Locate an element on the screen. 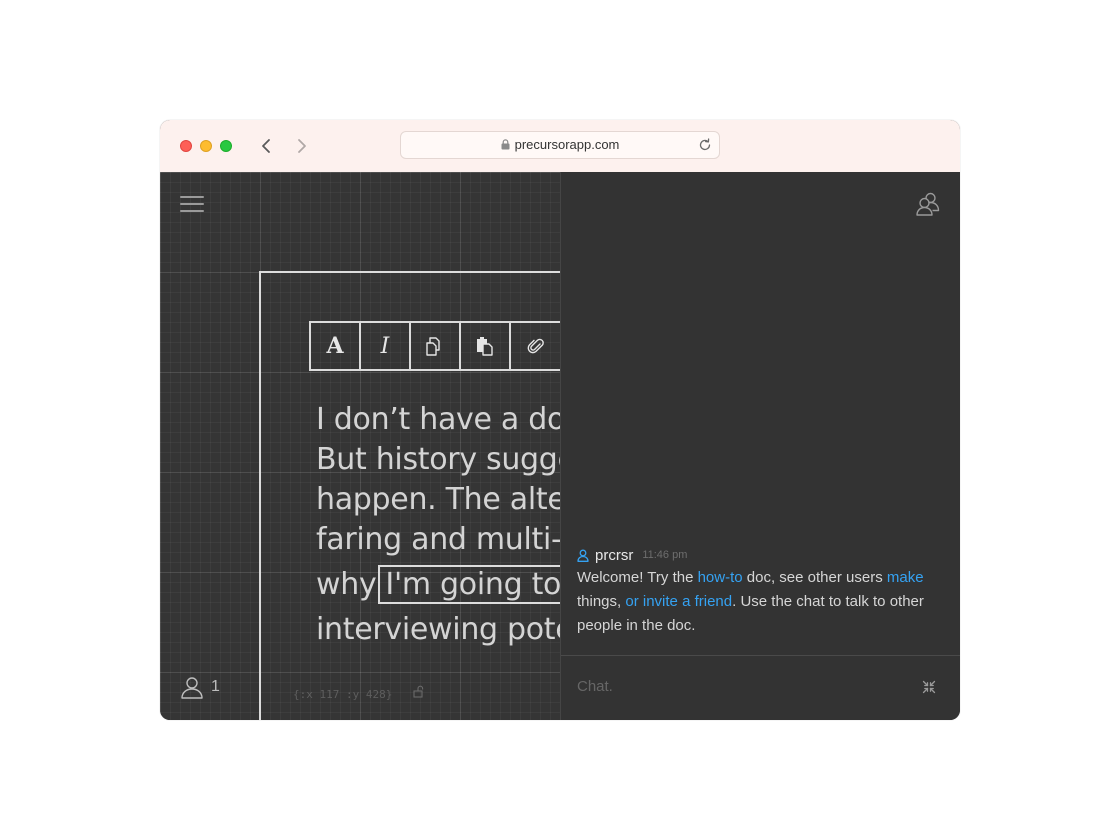 This screenshot has width=1120, height=840. collapse-icon is located at coordinates (929, 687).